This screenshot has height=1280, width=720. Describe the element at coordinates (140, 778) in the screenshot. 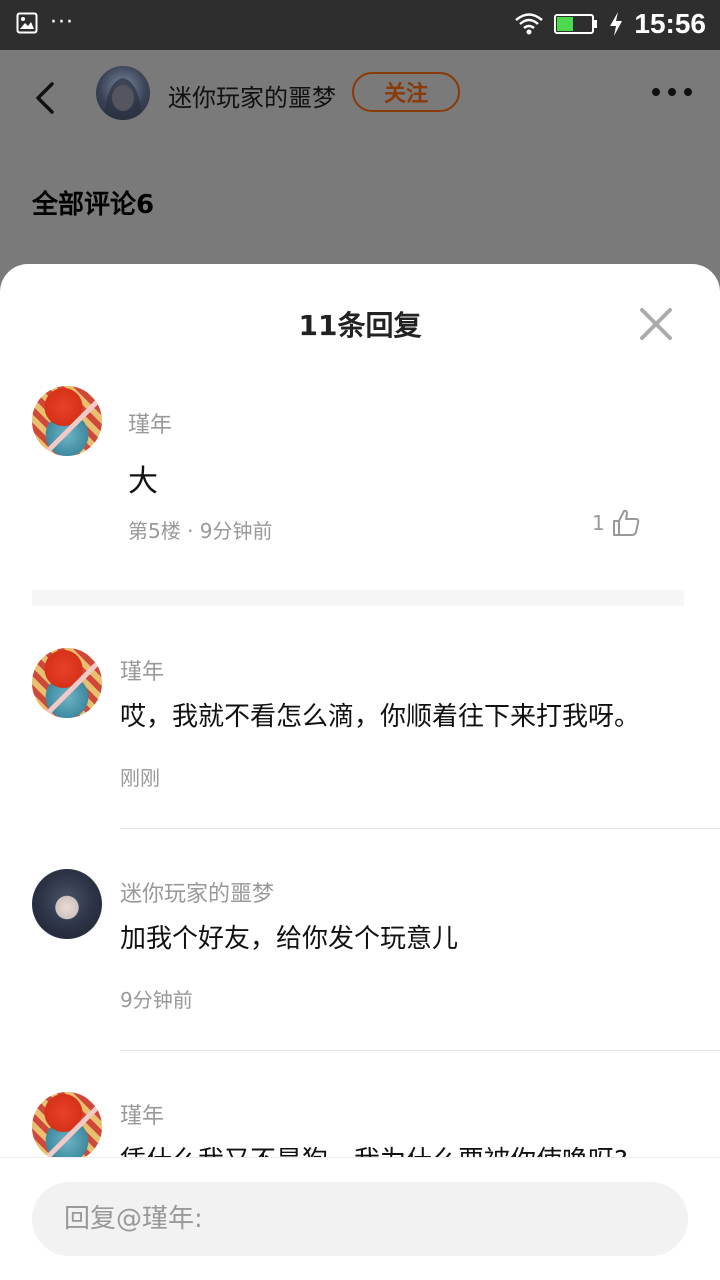

I see `reply-time: 刚刚` at that location.